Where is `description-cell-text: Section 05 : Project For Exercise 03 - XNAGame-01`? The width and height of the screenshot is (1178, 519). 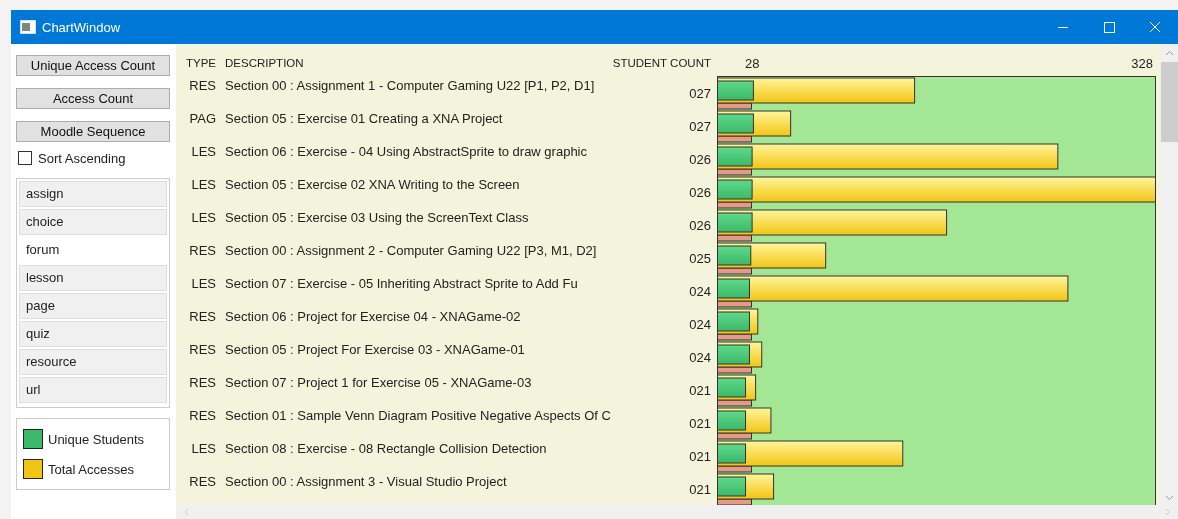 description-cell-text: Section 05 : Project For Exercise 03 - XNAGame-01 is located at coordinates (375, 350).